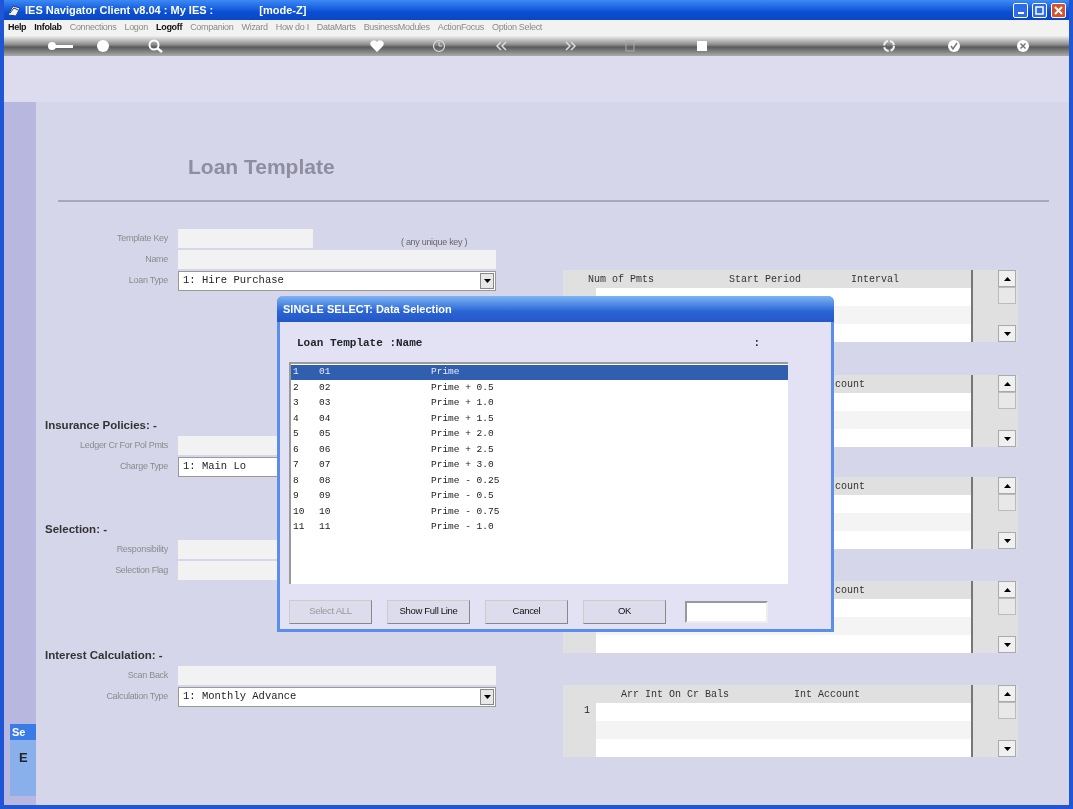  What do you see at coordinates (24, 758) in the screenshot?
I see `panel-letter: E` at bounding box center [24, 758].